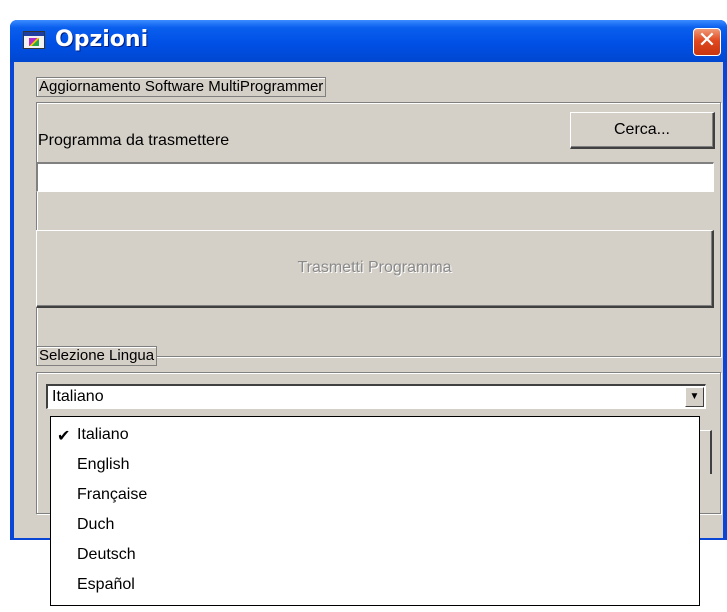 The image size is (727, 612). Describe the element at coordinates (64, 436) in the screenshot. I see `check-icon: ✔` at that location.